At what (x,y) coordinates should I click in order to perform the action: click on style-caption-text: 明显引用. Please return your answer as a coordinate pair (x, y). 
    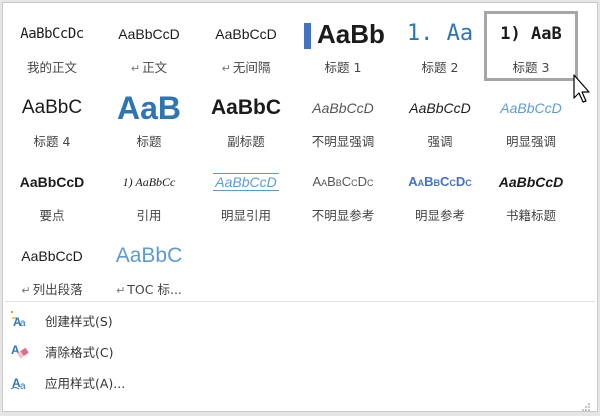
    Looking at the image, I should click on (245, 215).